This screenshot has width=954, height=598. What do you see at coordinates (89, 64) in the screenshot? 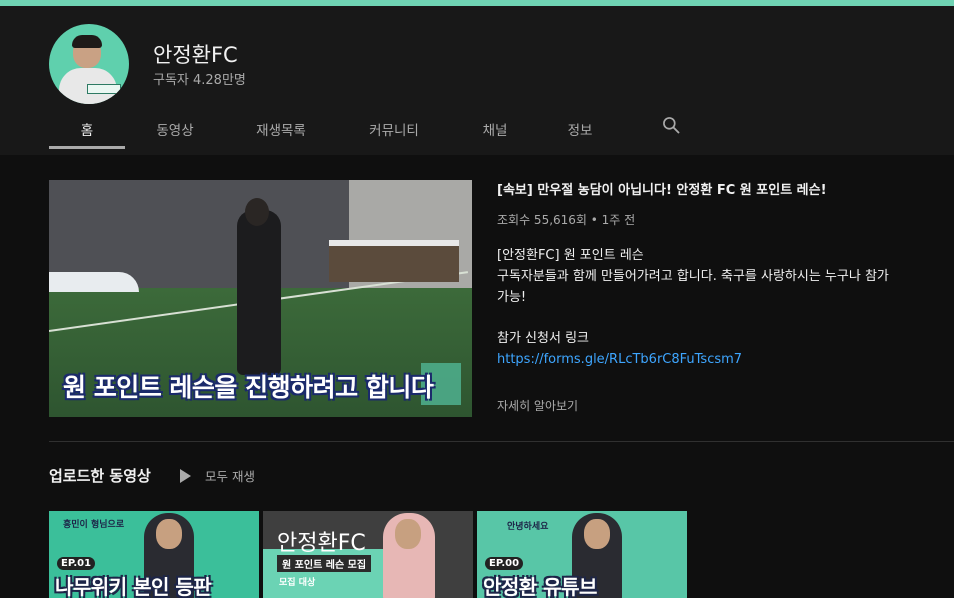
I see `channel-avatar` at bounding box center [89, 64].